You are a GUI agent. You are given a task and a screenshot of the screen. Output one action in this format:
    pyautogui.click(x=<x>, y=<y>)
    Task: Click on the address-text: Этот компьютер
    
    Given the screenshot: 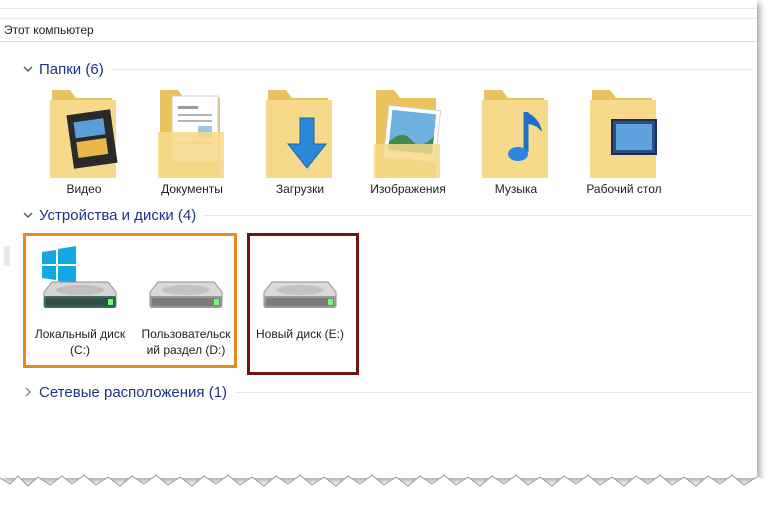 What is the action you would take?
    pyautogui.click(x=49, y=30)
    